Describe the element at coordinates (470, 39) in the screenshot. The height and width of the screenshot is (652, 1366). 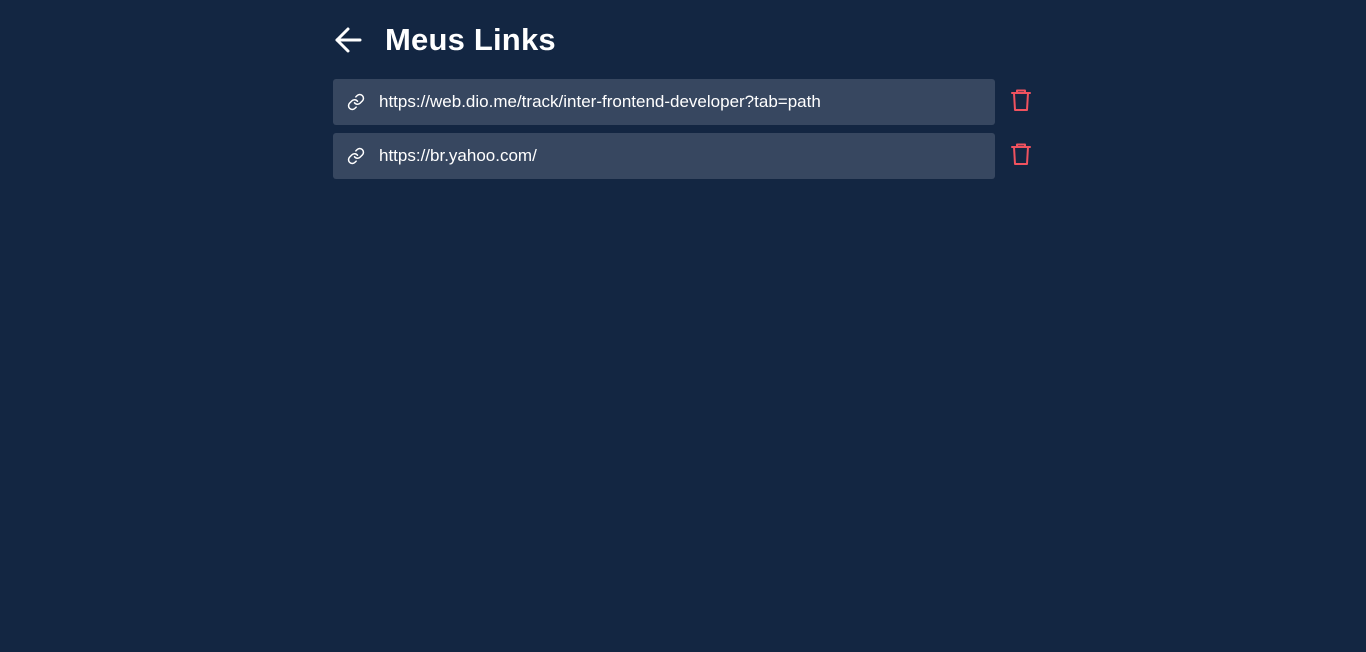
I see `page-title: Meus Links` at that location.